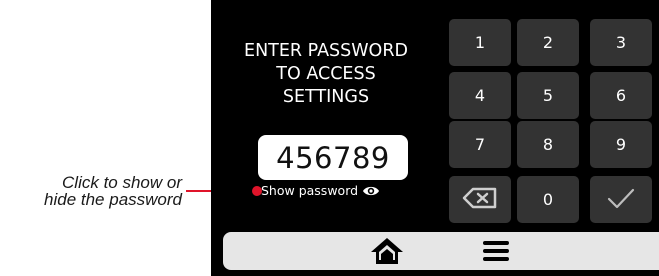 Image resolution: width=659 pixels, height=276 pixels. I want to click on key-3-label: 3, so click(621, 42).